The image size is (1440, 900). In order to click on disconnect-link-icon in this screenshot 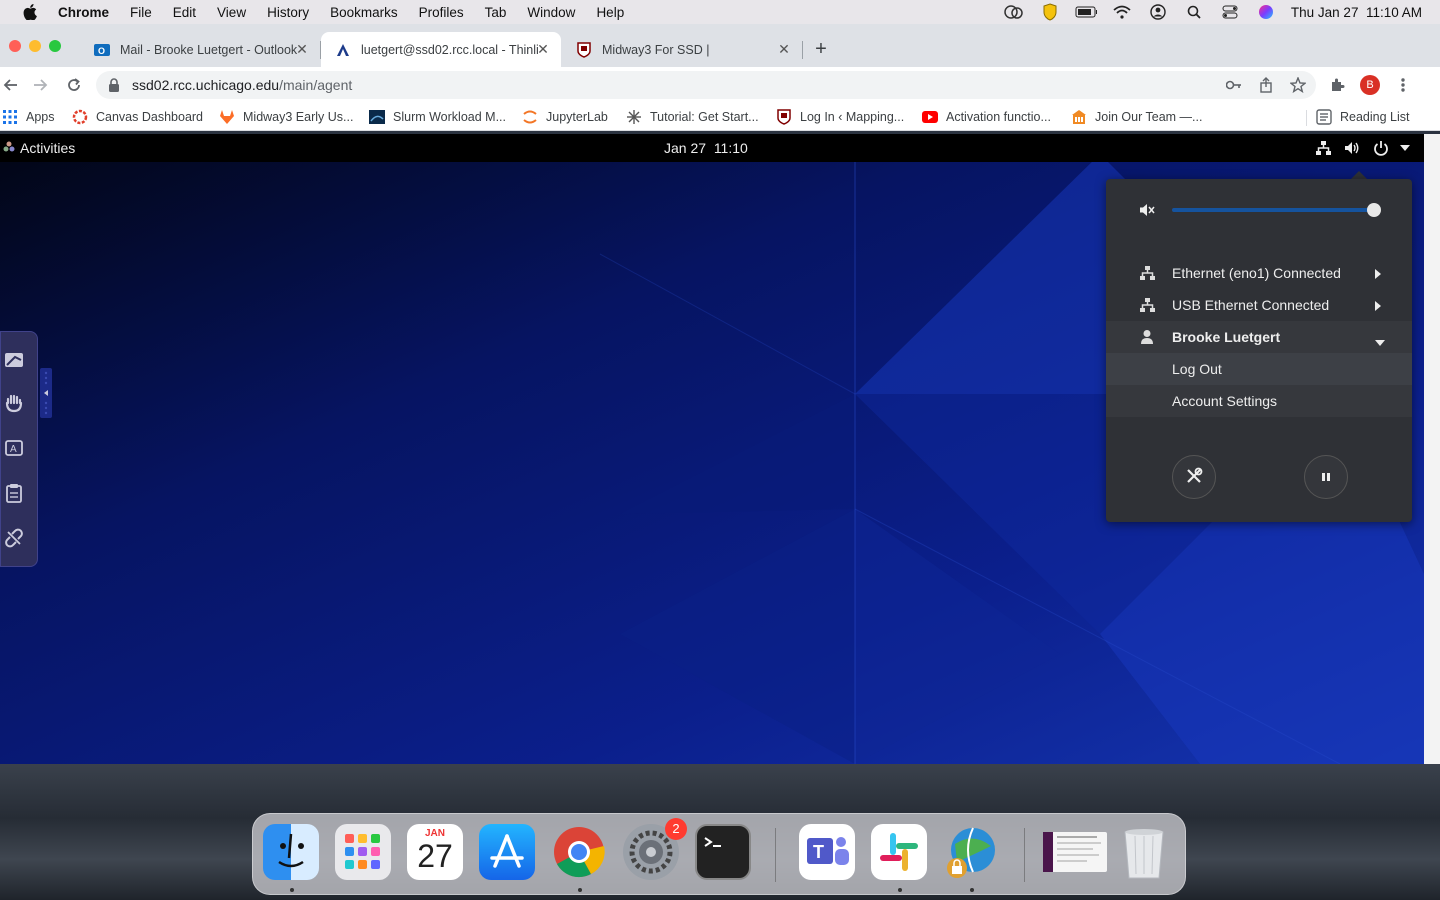, I will do `click(14, 538)`.